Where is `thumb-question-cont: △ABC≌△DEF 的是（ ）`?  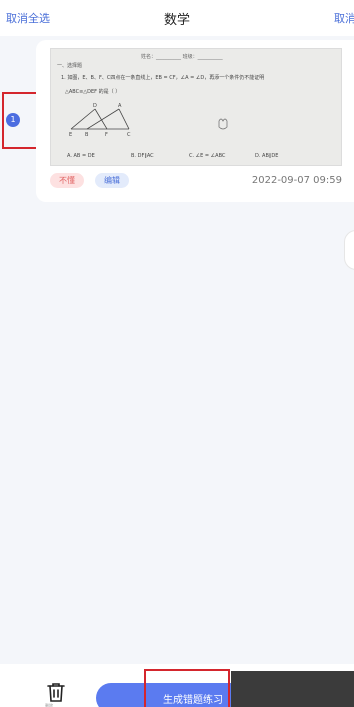
thumb-question-cont: △ABC≌△DEF 的是（ ） is located at coordinates (92, 91).